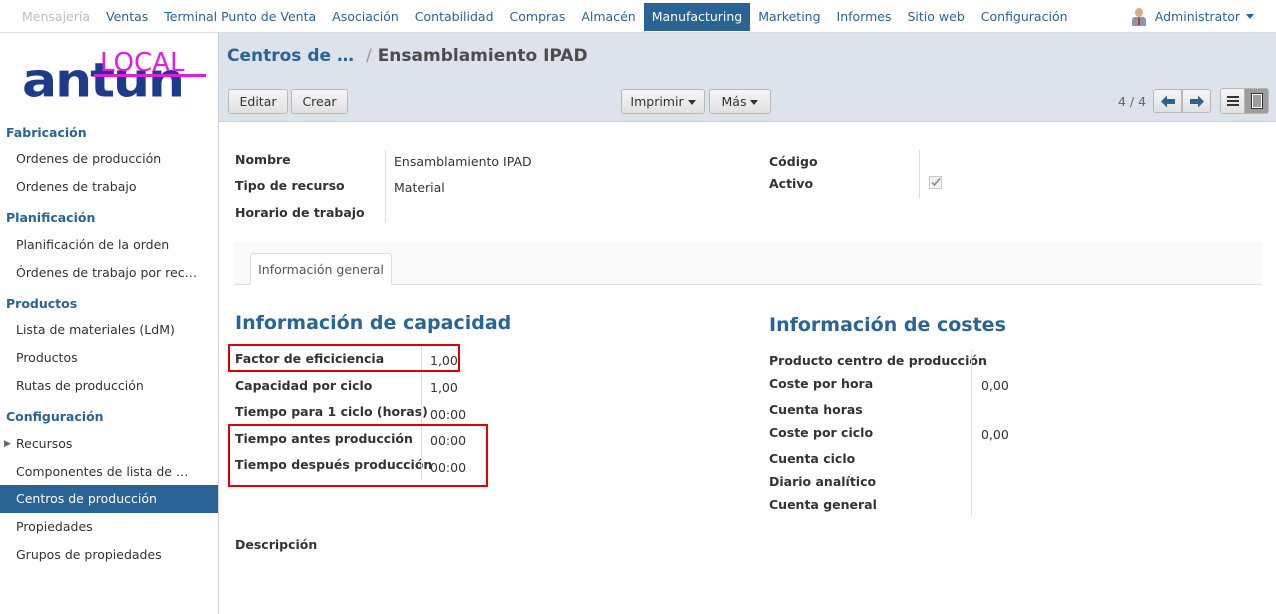  What do you see at coordinates (365, 17) in the screenshot?
I see `menu-asociacion: Asociación` at bounding box center [365, 17].